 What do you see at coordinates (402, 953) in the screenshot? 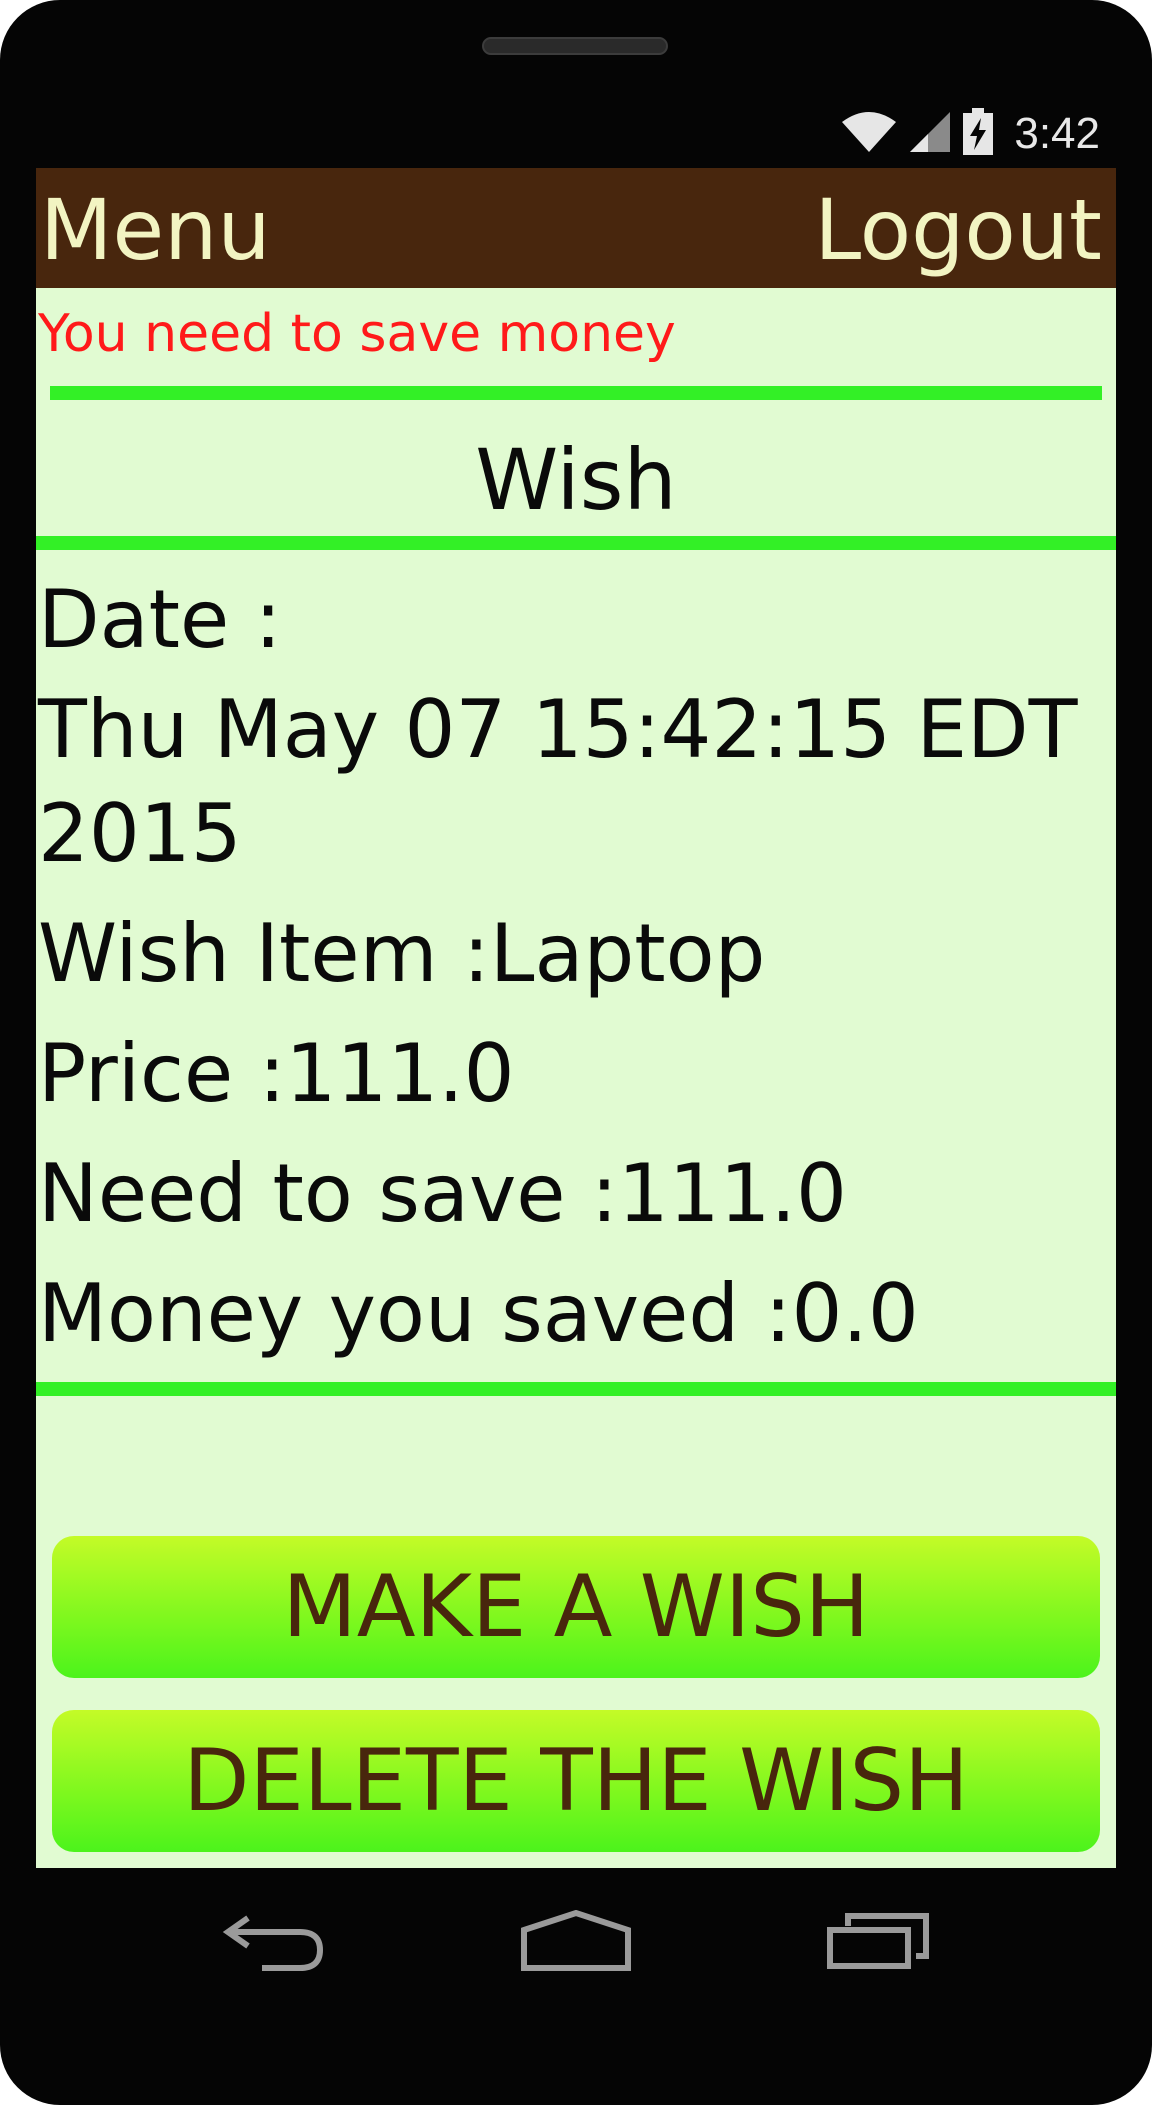
I see `wish-item-line: Wish Item :Laptop` at bounding box center [402, 953].